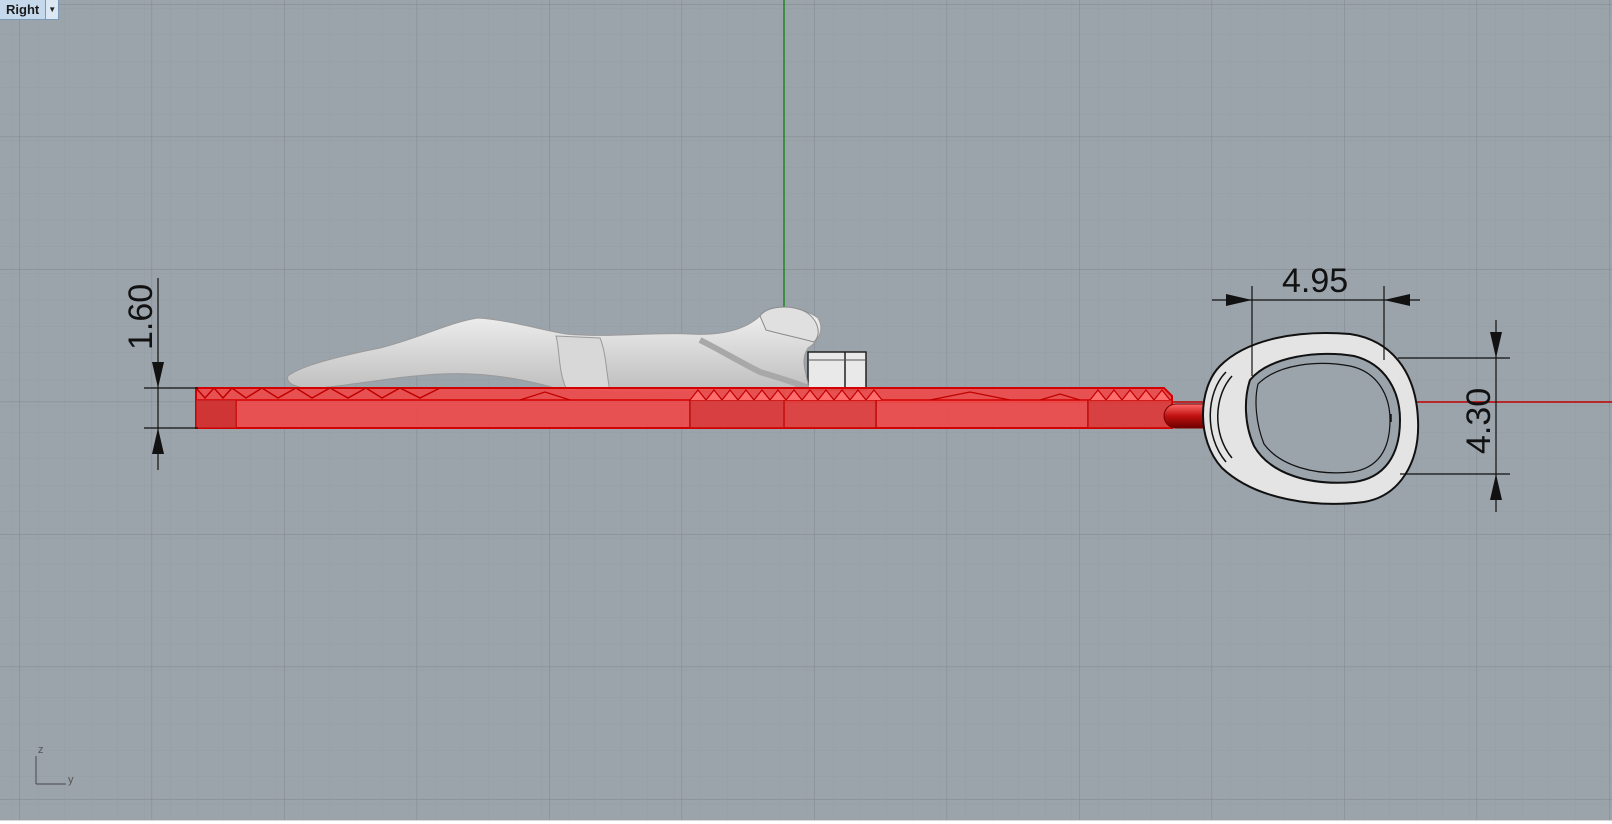  I want to click on dimension-bail-height-label: 4.30, so click(1479, 421).